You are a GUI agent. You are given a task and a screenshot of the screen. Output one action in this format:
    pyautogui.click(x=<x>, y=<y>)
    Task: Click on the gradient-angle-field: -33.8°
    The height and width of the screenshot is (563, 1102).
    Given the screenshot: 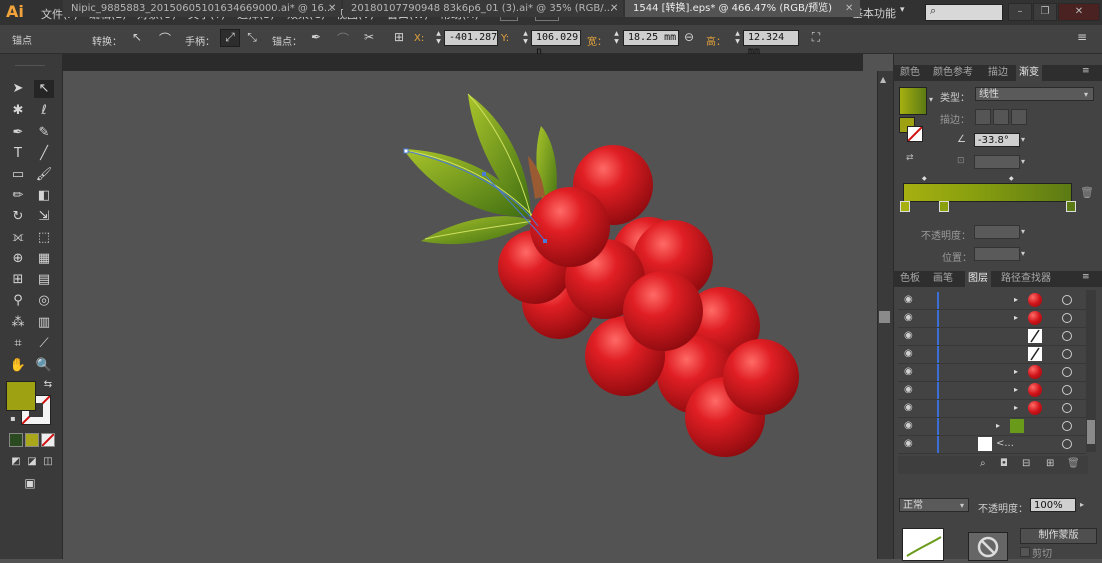 What is the action you would take?
    pyautogui.click(x=997, y=140)
    